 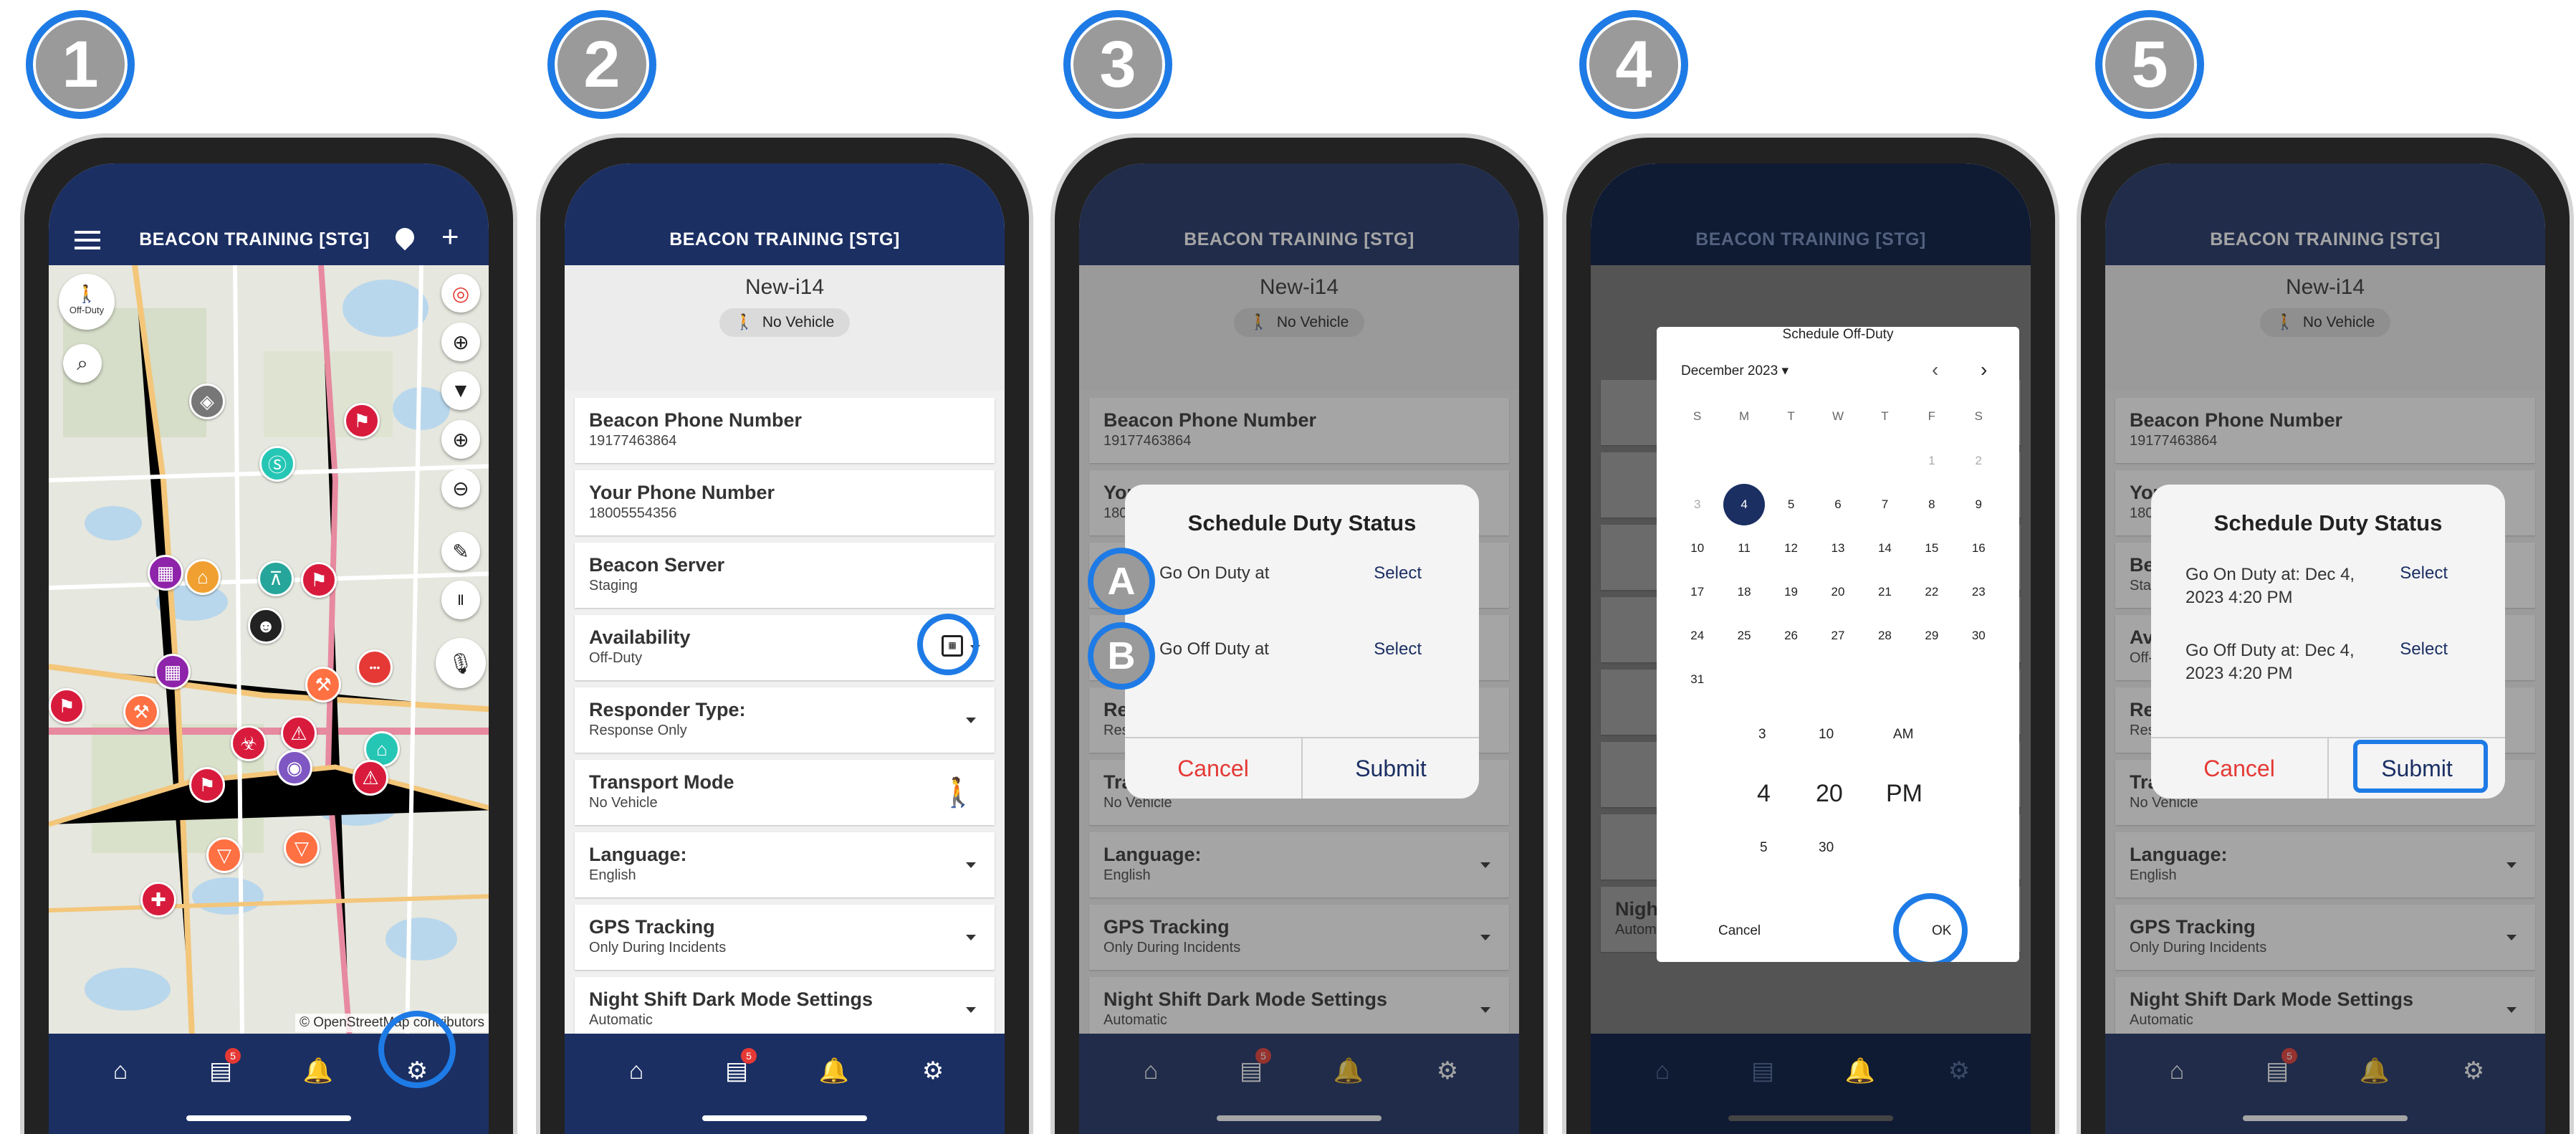 What do you see at coordinates (375, 667) in the screenshot?
I see `map-marker-icon: •••` at bounding box center [375, 667].